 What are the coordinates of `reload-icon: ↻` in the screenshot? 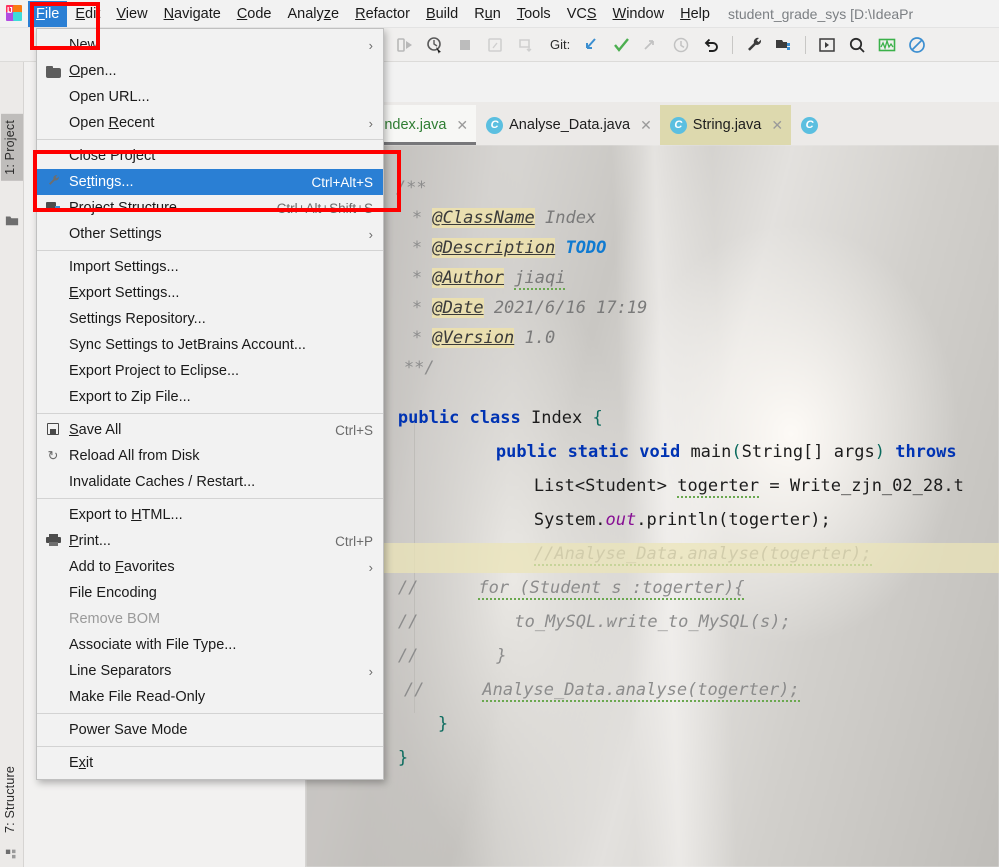 It's located at (53, 455).